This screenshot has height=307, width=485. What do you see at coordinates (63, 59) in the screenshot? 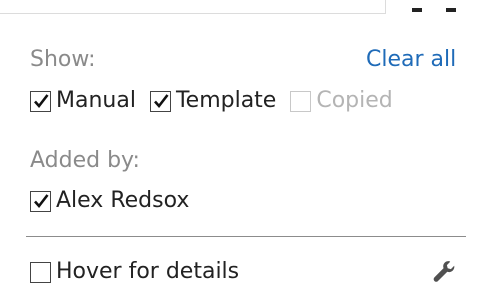
I see `show-label: Show:` at bounding box center [63, 59].